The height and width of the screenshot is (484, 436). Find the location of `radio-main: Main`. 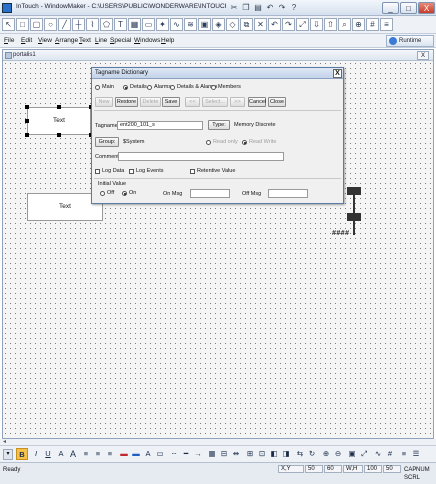

radio-main: Main is located at coordinates (104, 87).